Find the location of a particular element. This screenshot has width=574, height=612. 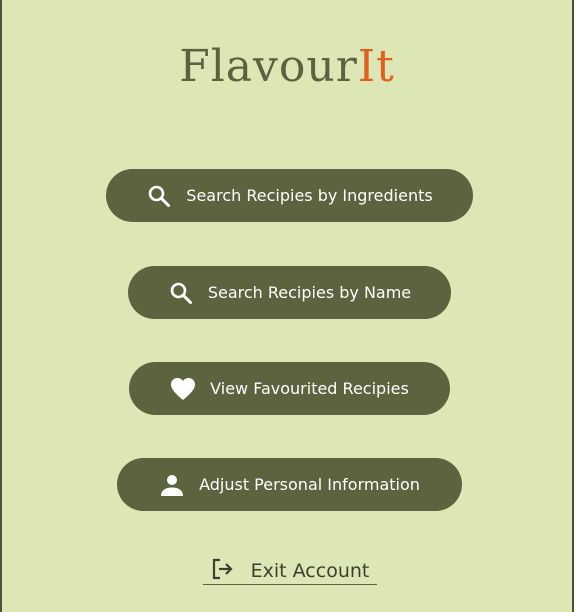

search-by-name-label: Search Recipies by Name is located at coordinates (309, 292).